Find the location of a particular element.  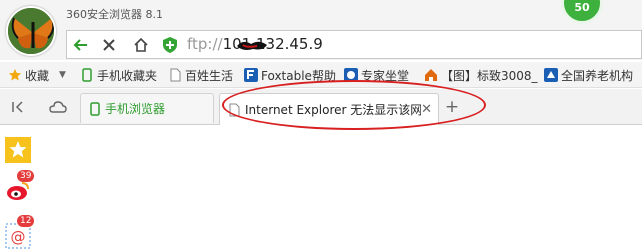

tab-scroll-left-button is located at coordinates (18, 107).